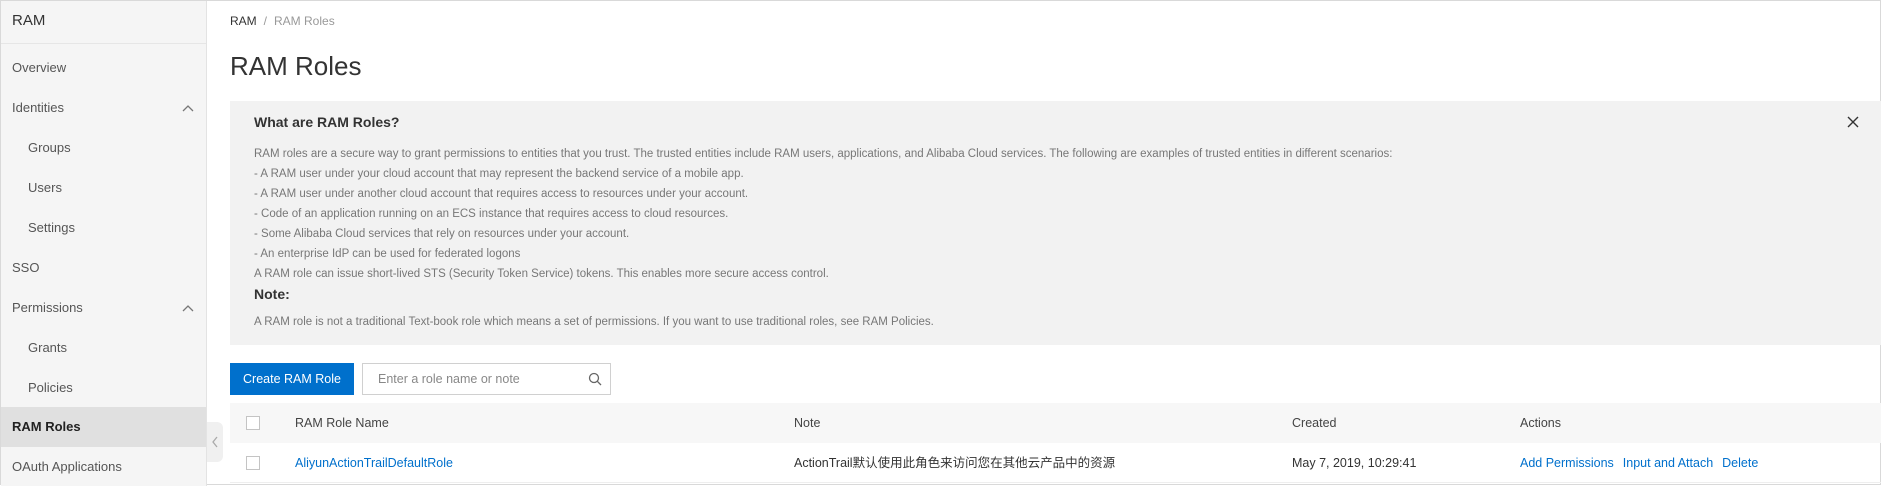 Image resolution: width=1881 pixels, height=487 pixels. I want to click on sidebar-collapse-button, so click(215, 442).